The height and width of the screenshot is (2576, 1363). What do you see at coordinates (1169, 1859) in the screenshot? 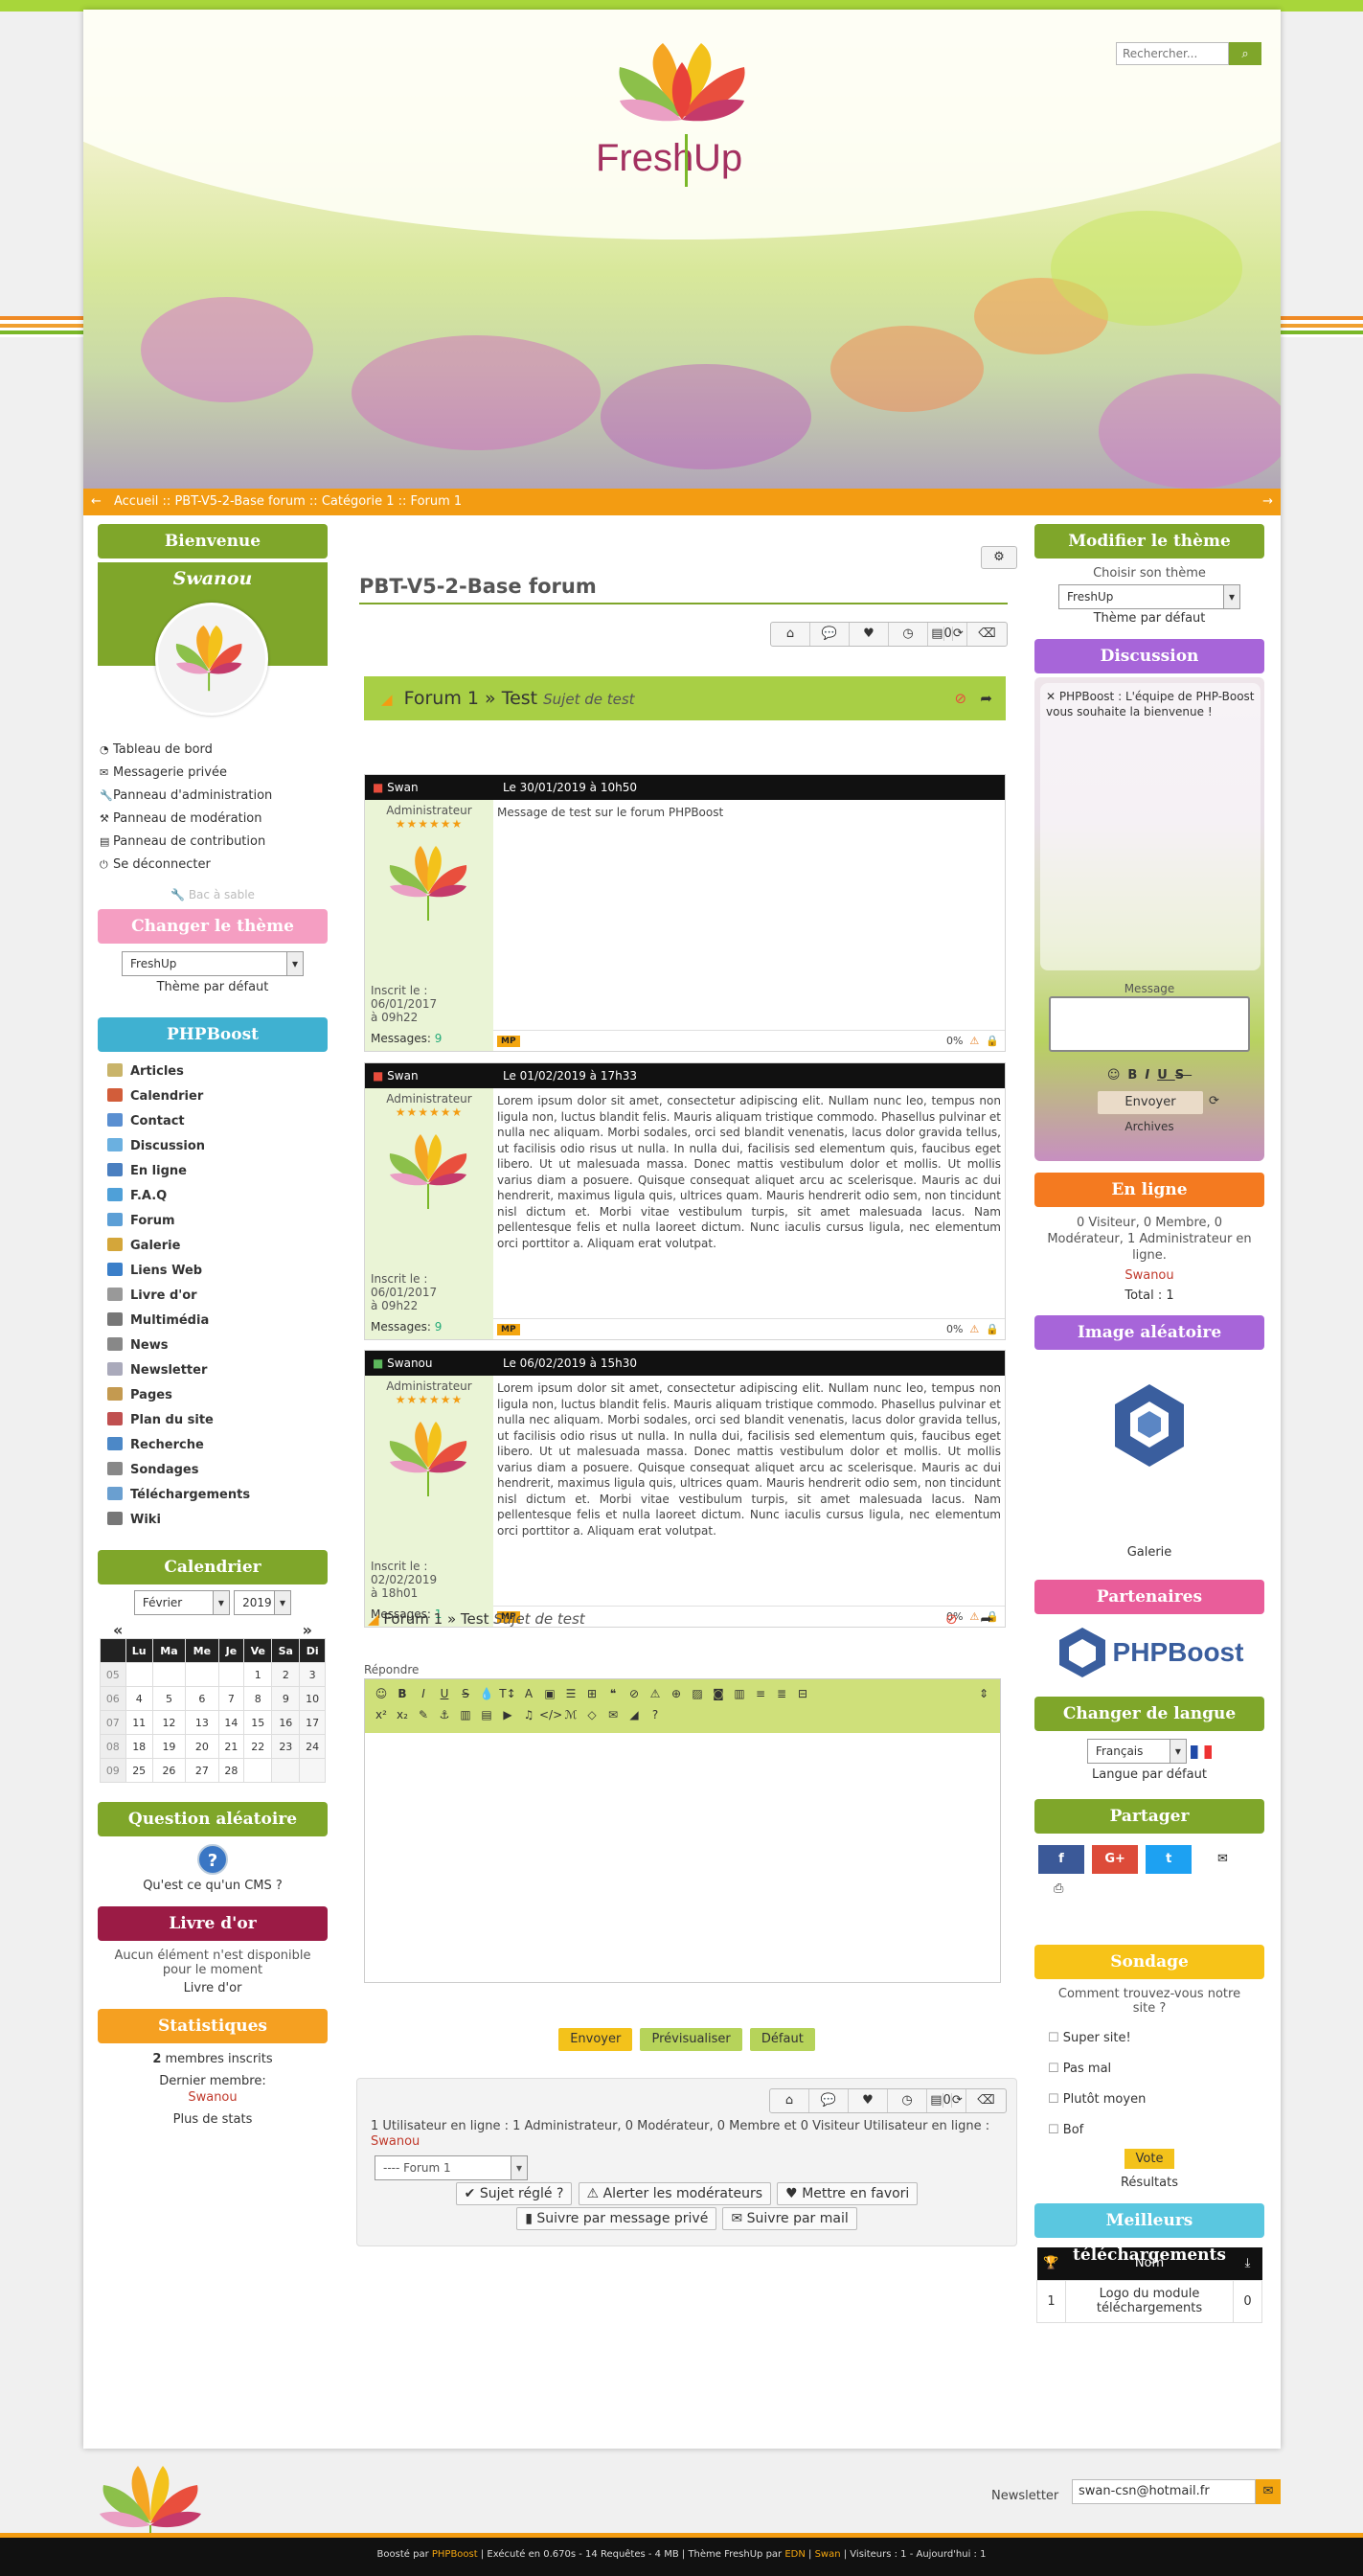
I see `twitter-share-button: t` at bounding box center [1169, 1859].